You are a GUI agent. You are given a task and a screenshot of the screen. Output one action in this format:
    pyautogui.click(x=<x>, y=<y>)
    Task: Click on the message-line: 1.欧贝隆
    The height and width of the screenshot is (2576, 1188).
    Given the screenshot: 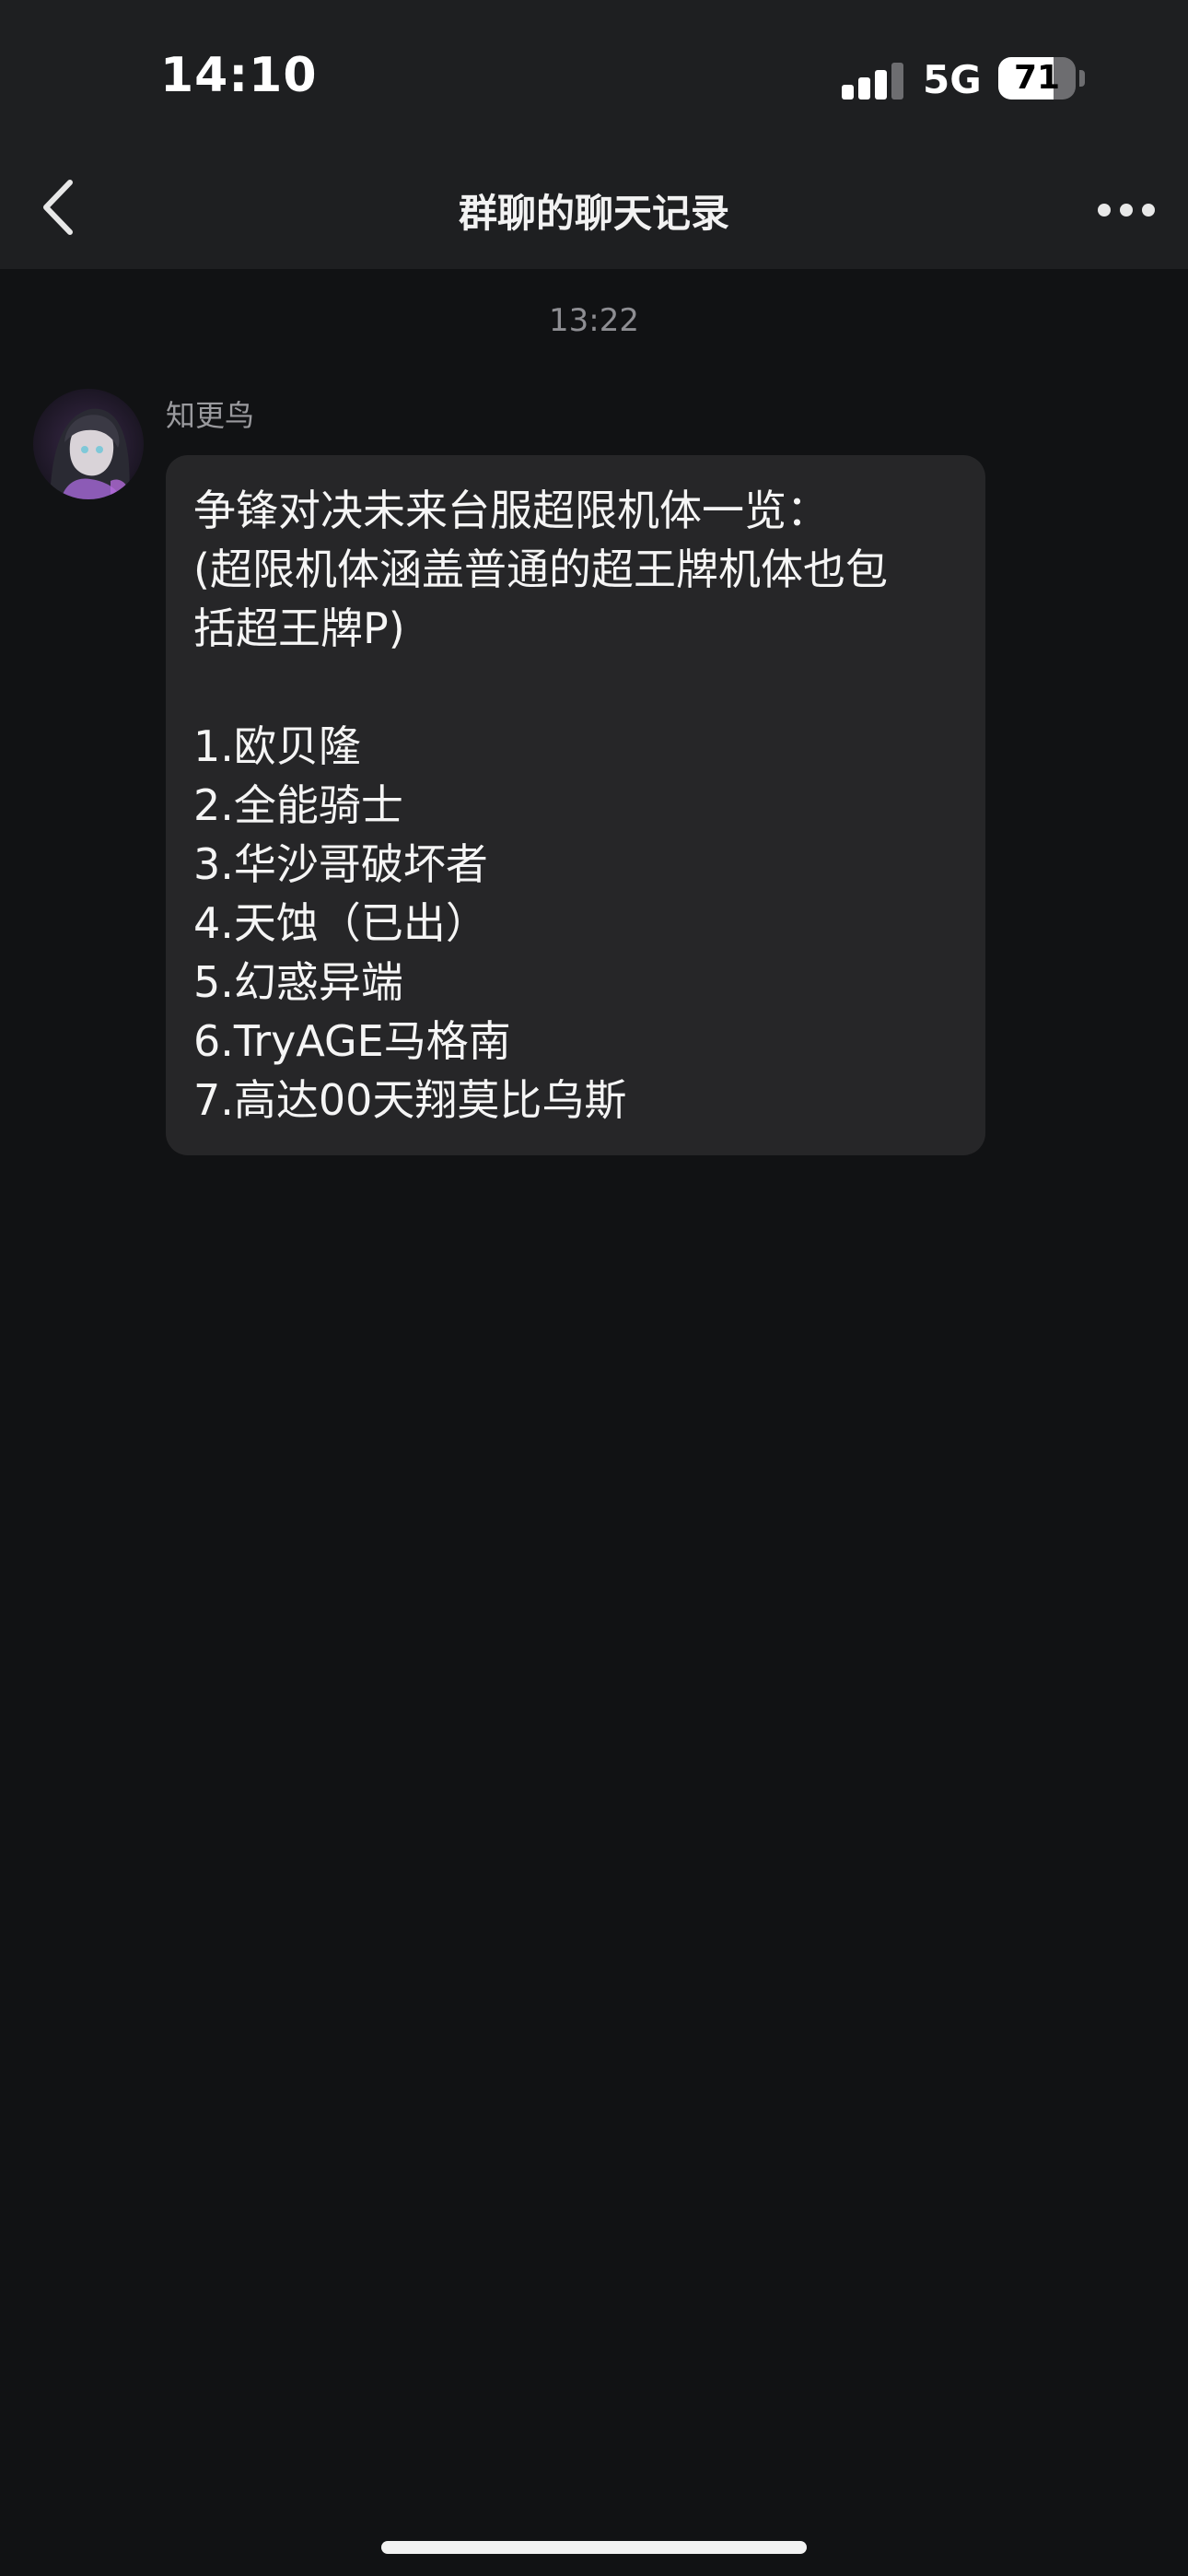 What is the action you would take?
    pyautogui.click(x=277, y=746)
    